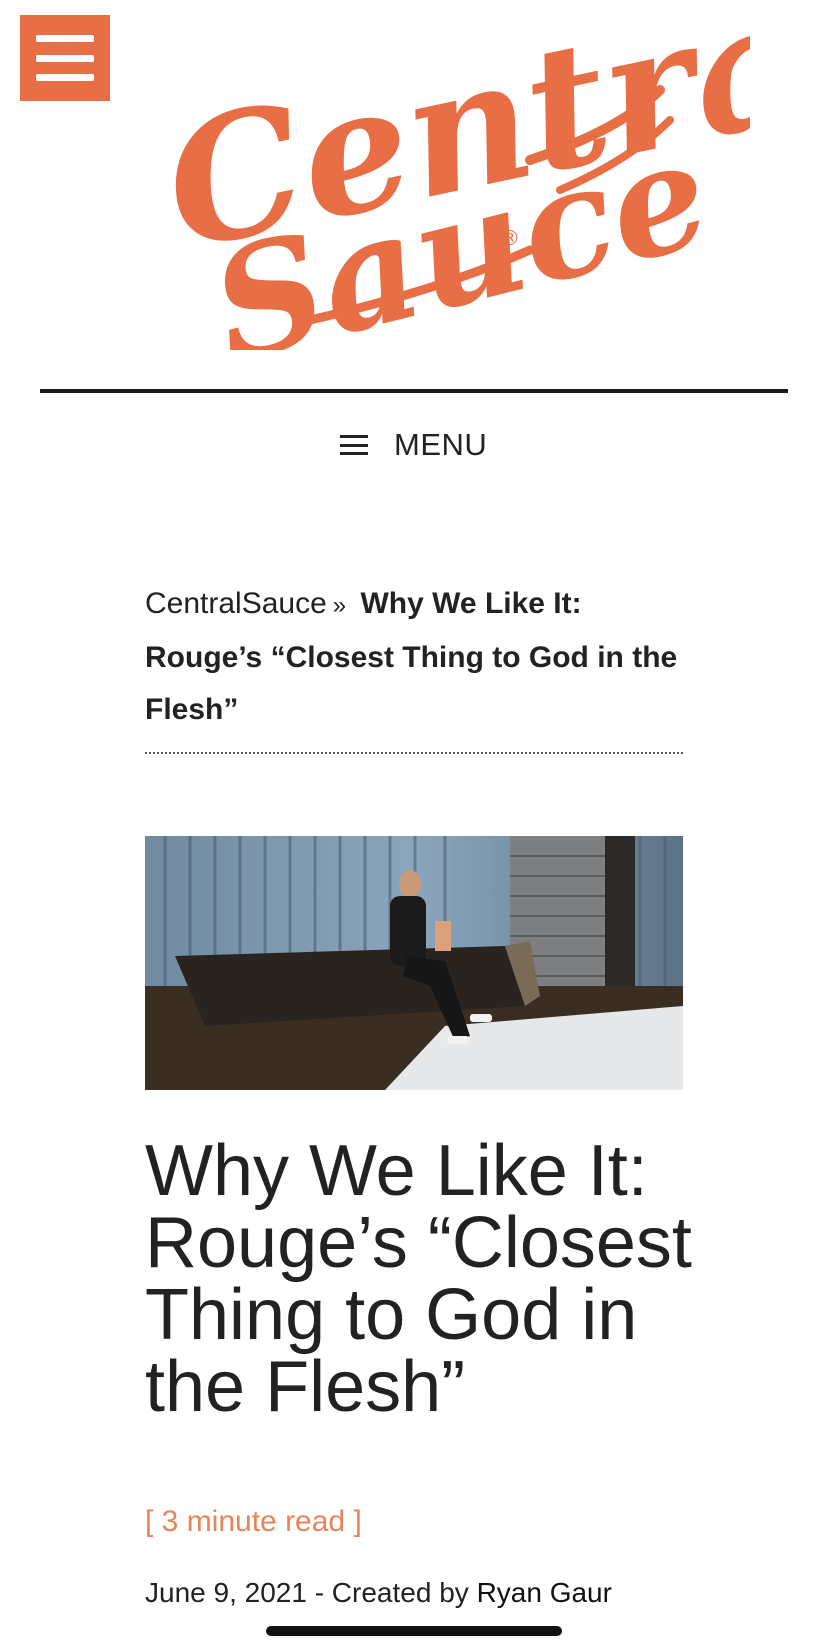 The width and height of the screenshot is (828, 1651). Describe the element at coordinates (414, 391) in the screenshot. I see `header-divider` at that location.